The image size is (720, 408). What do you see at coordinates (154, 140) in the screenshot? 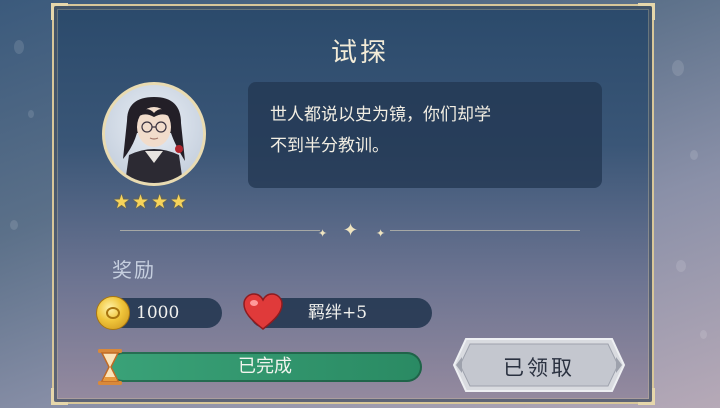
I see `character-portrait-image` at bounding box center [154, 140].